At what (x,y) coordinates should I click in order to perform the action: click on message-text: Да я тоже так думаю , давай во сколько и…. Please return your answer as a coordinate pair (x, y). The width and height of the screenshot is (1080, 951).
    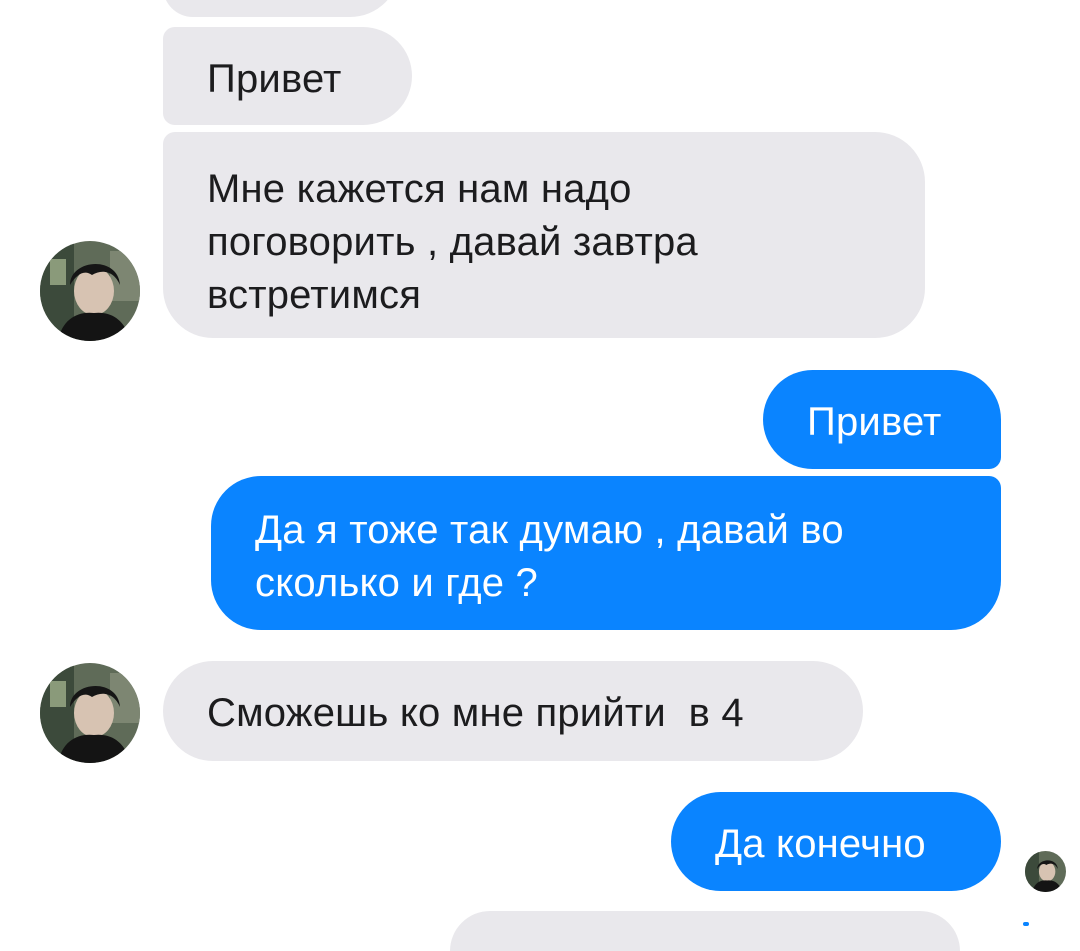
    Looking at the image, I should click on (549, 556).